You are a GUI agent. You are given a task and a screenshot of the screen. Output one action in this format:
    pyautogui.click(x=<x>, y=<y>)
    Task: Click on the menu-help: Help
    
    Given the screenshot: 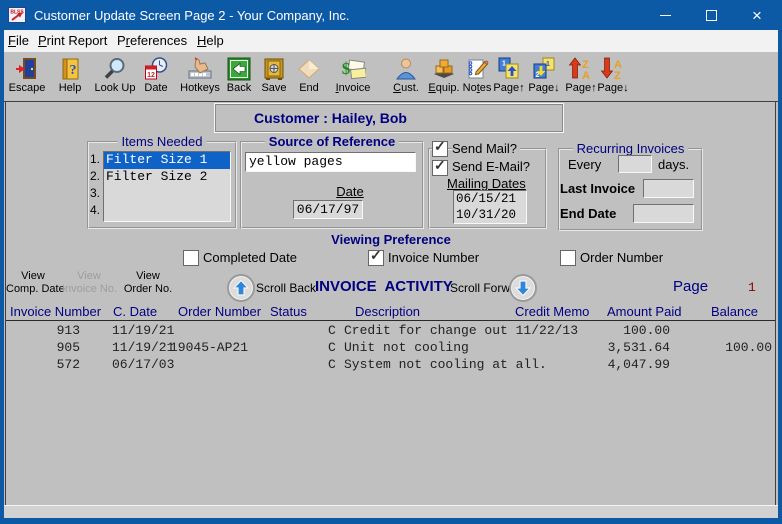 What is the action you would take?
    pyautogui.click(x=210, y=40)
    